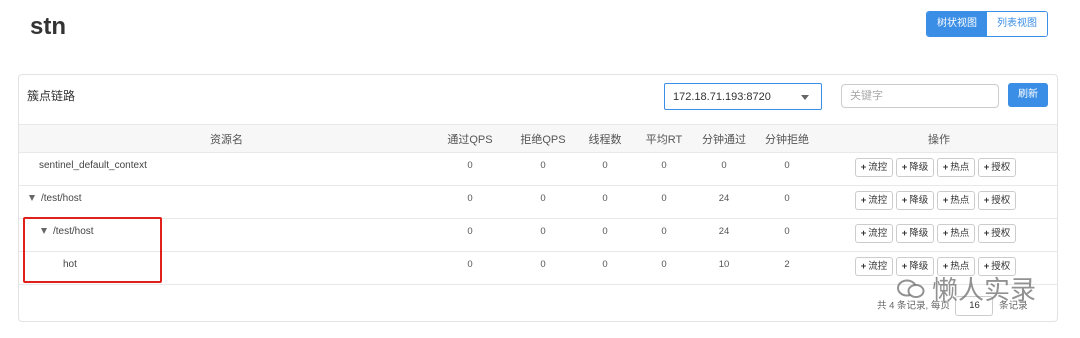 The image size is (1080, 338). What do you see at coordinates (32, 198) in the screenshot?
I see `caret-down-icon` at bounding box center [32, 198].